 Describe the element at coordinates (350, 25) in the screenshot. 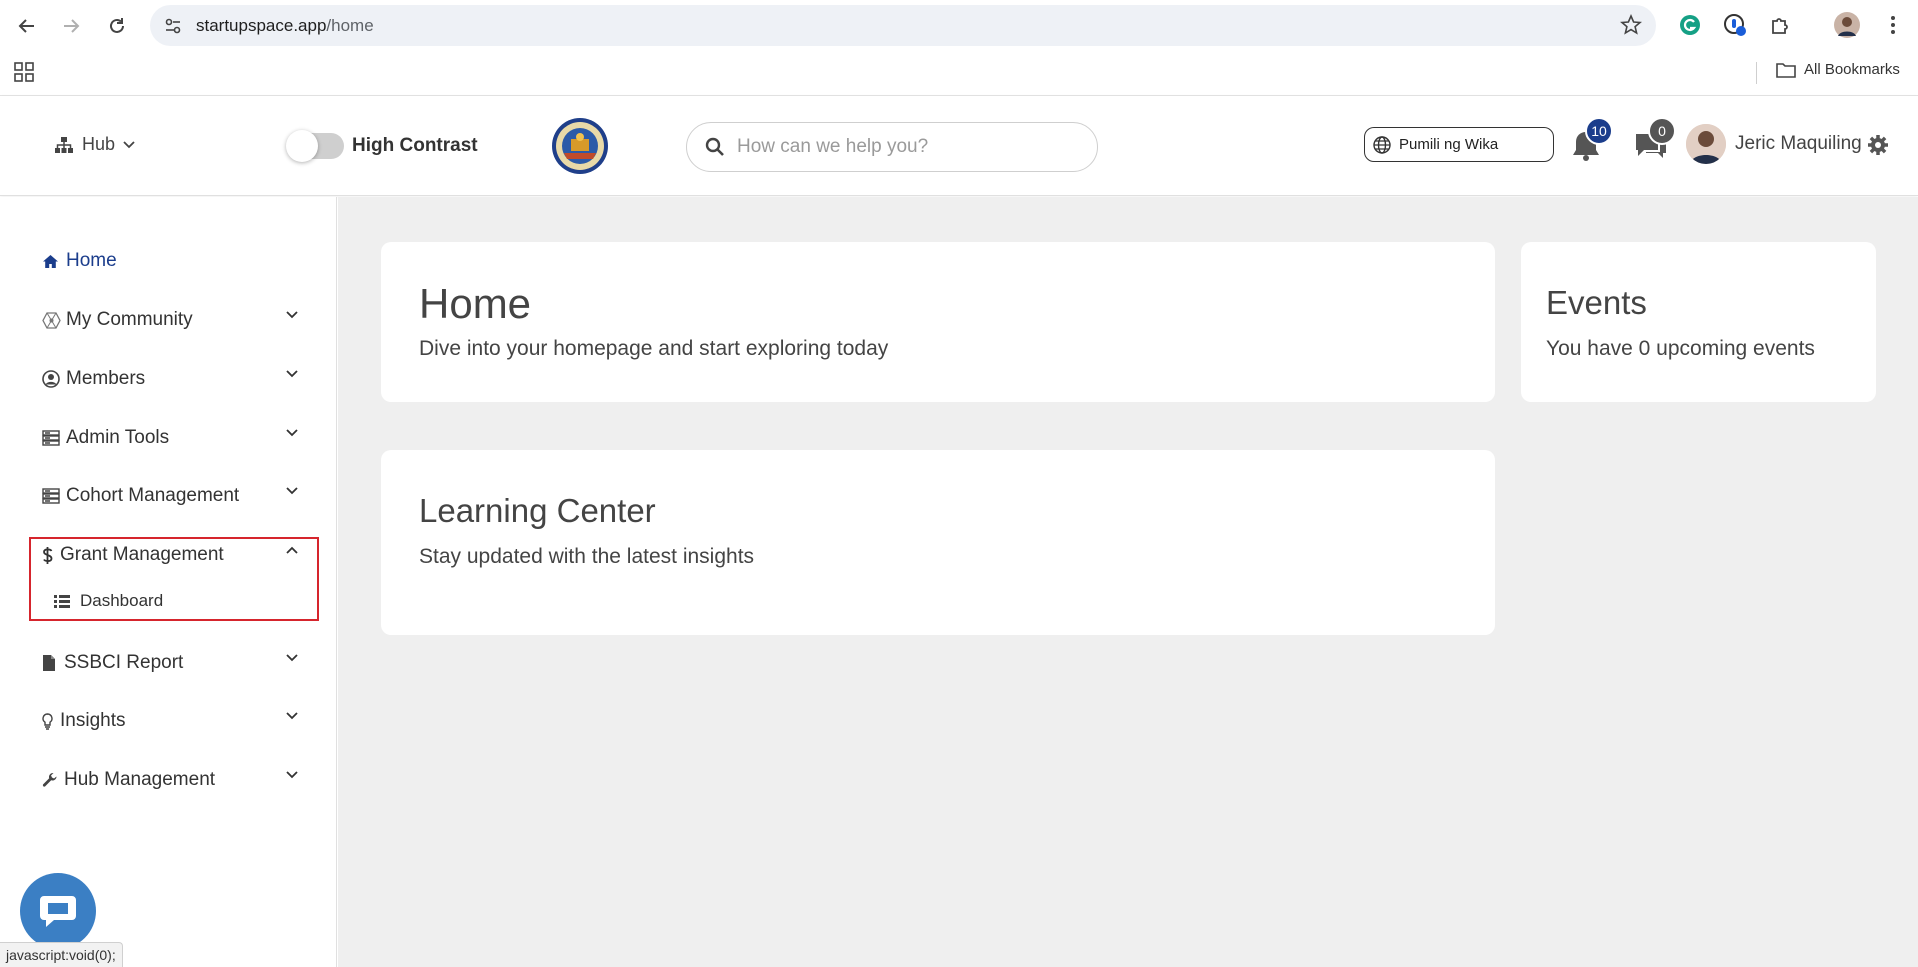

I see `url-path: /home` at that location.